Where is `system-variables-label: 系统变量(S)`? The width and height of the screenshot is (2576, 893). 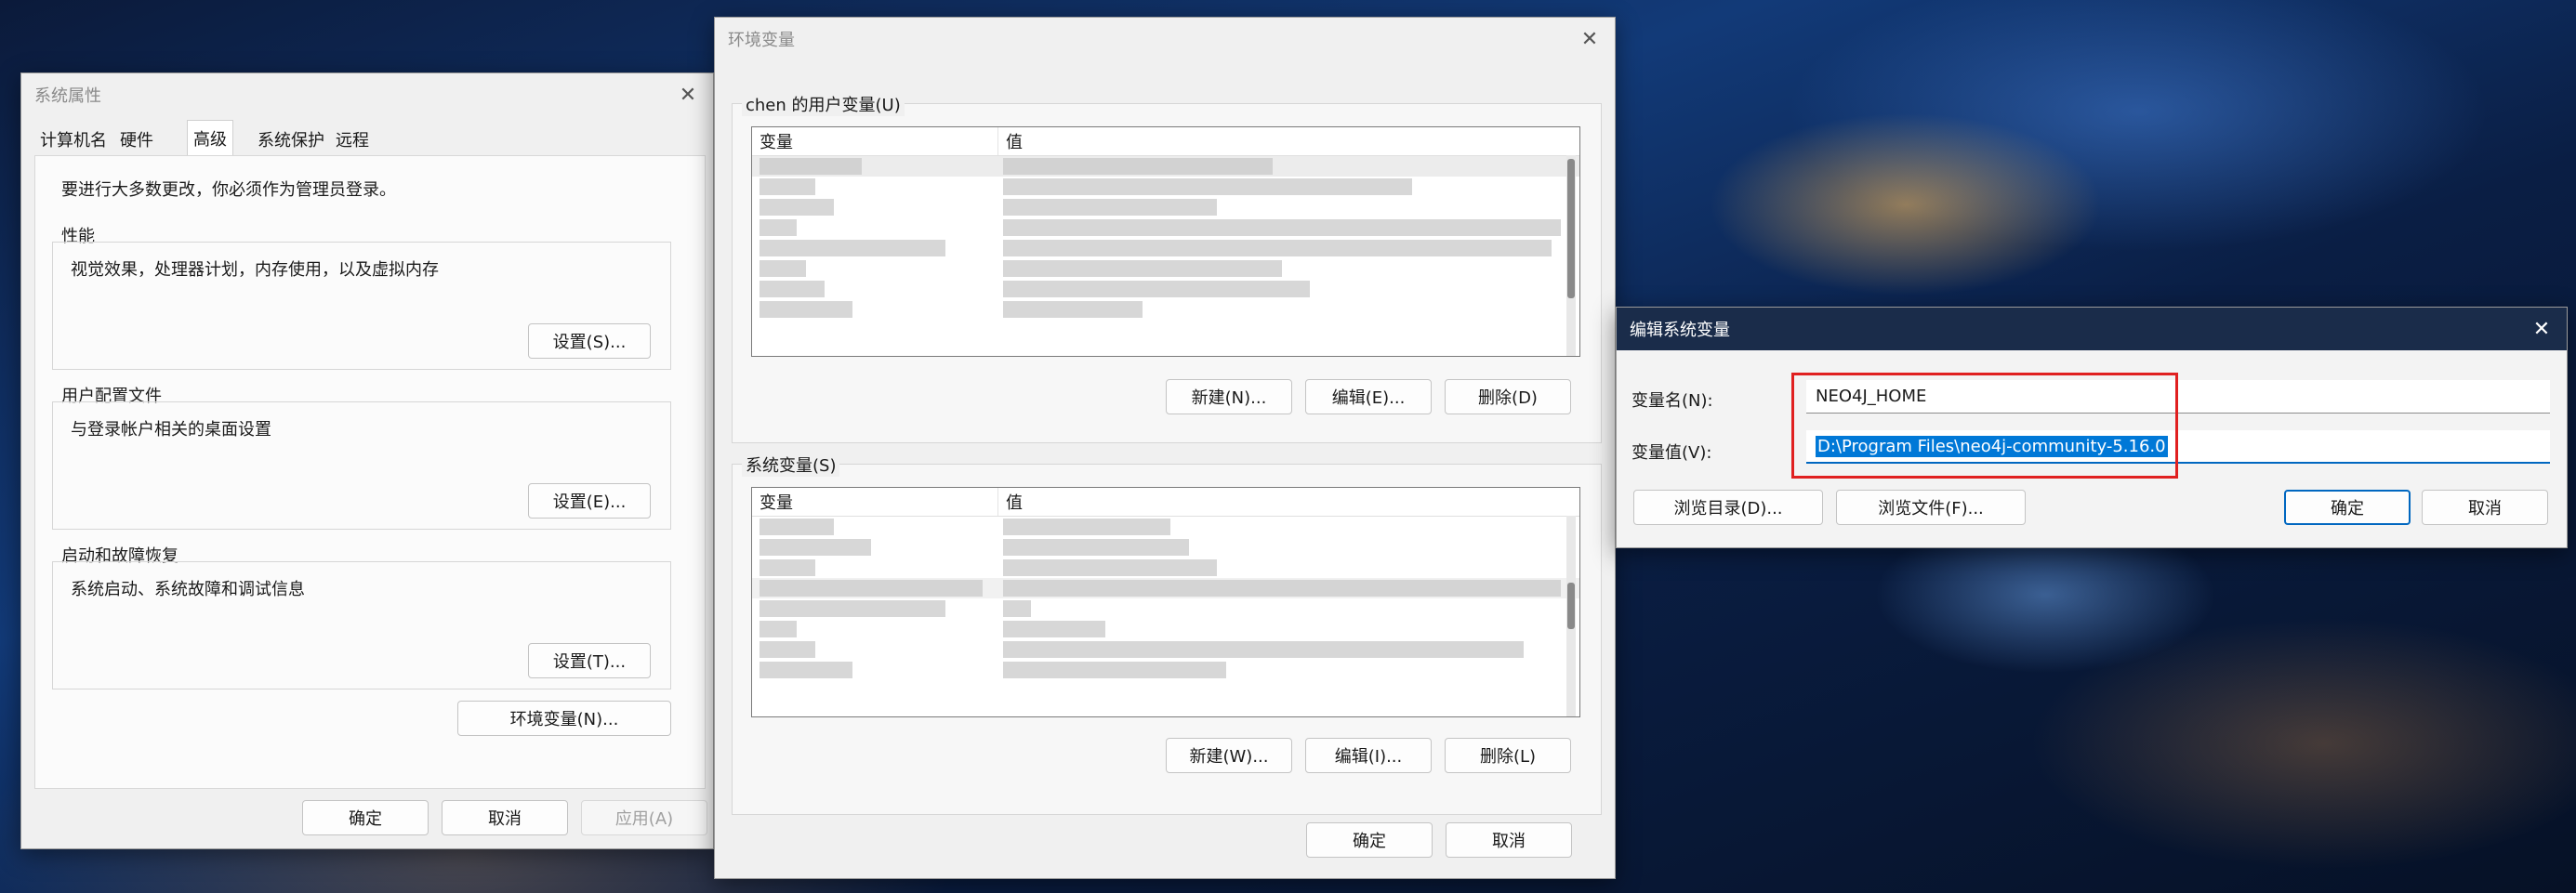 system-variables-label: 系统变量(S) is located at coordinates (791, 465).